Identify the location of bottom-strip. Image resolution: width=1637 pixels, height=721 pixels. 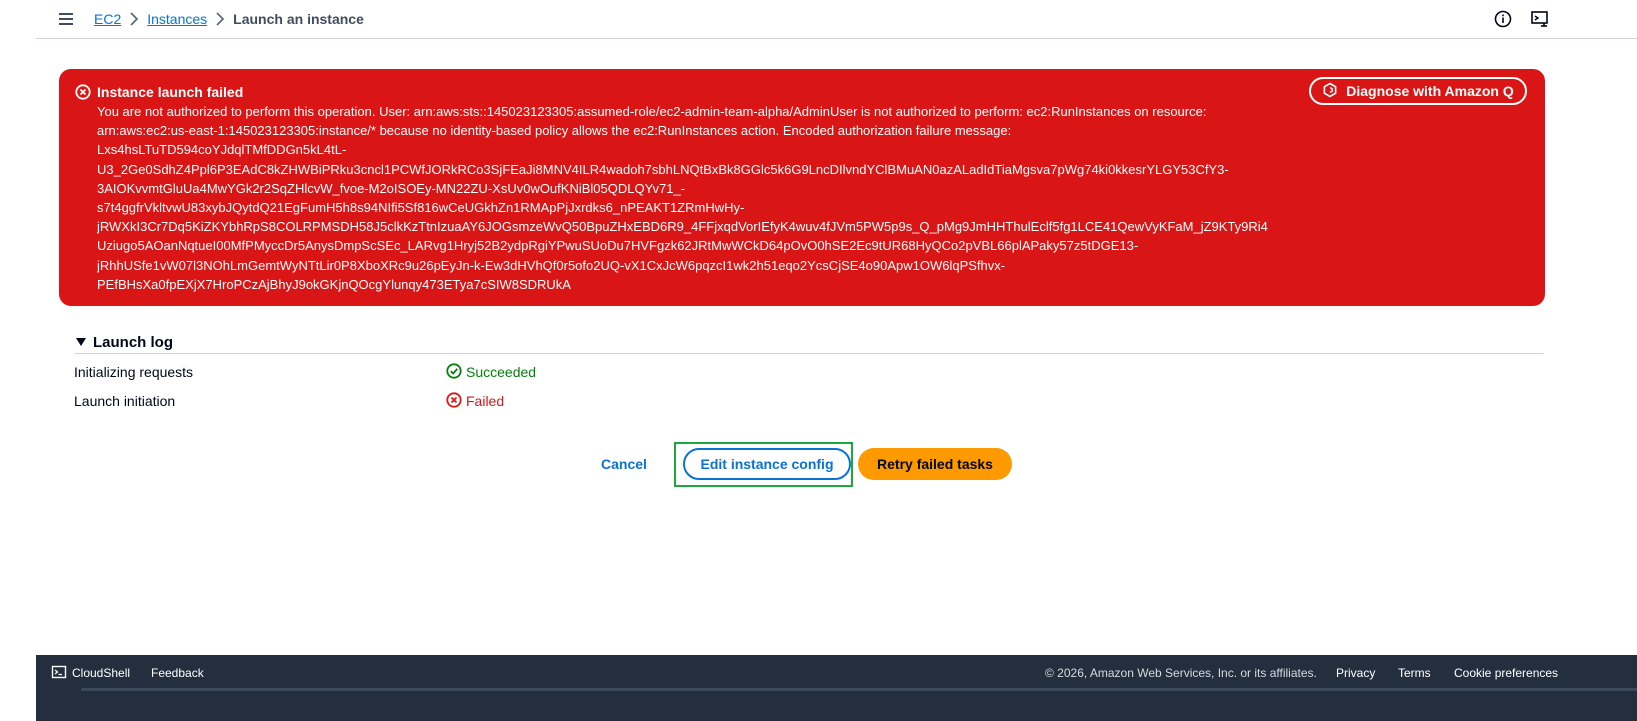
(859, 689).